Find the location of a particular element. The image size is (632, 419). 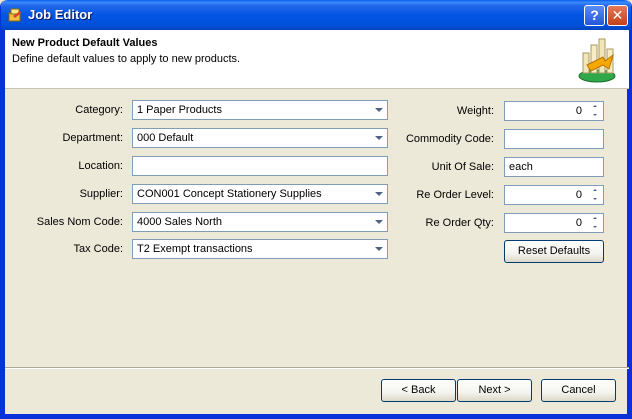

next-button: Next > is located at coordinates (494, 390).